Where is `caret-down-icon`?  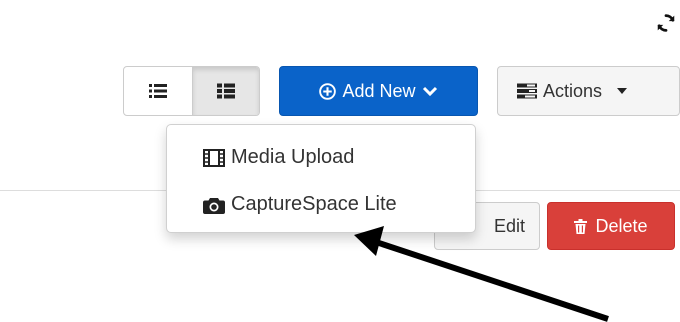 caret-down-icon is located at coordinates (622, 91).